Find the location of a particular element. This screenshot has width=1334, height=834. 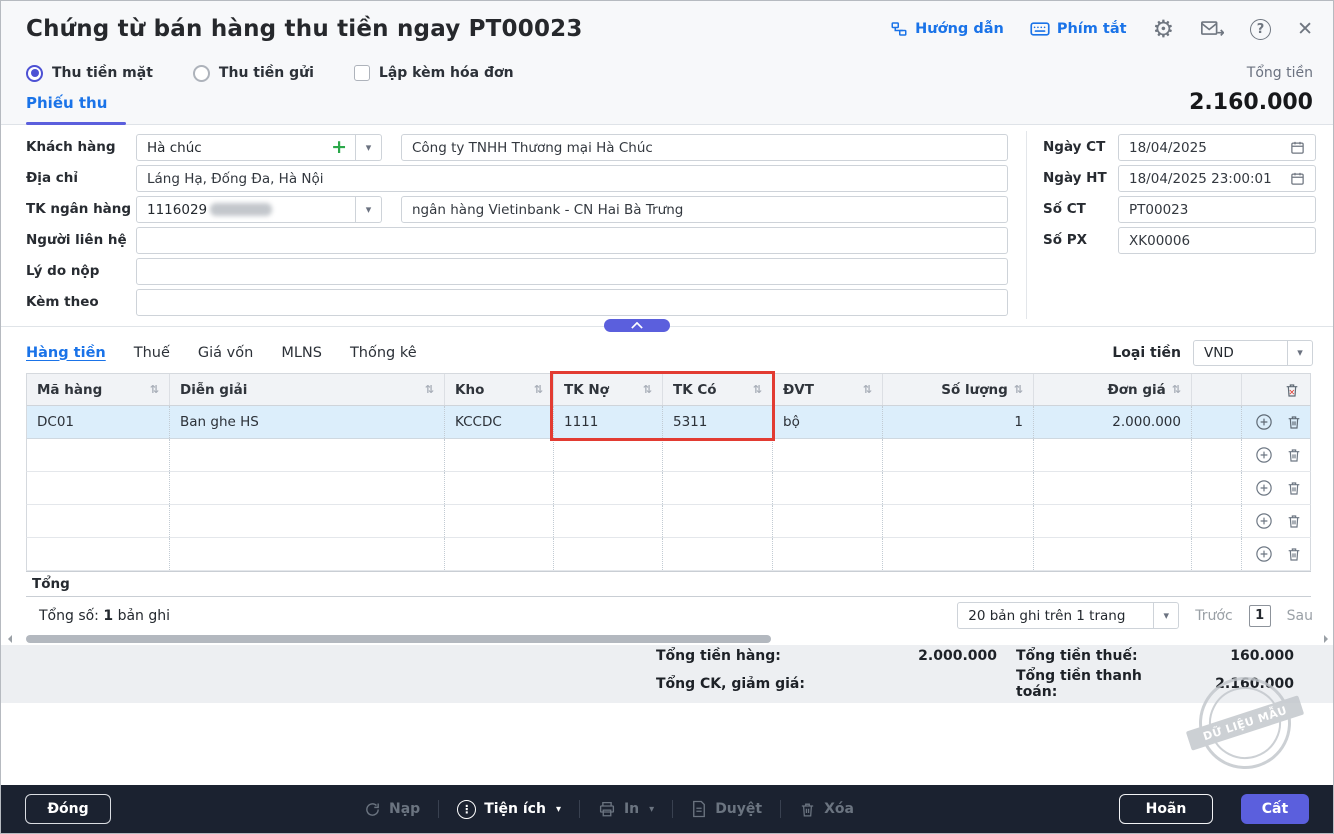

reload-button: Nạp is located at coordinates (392, 809).